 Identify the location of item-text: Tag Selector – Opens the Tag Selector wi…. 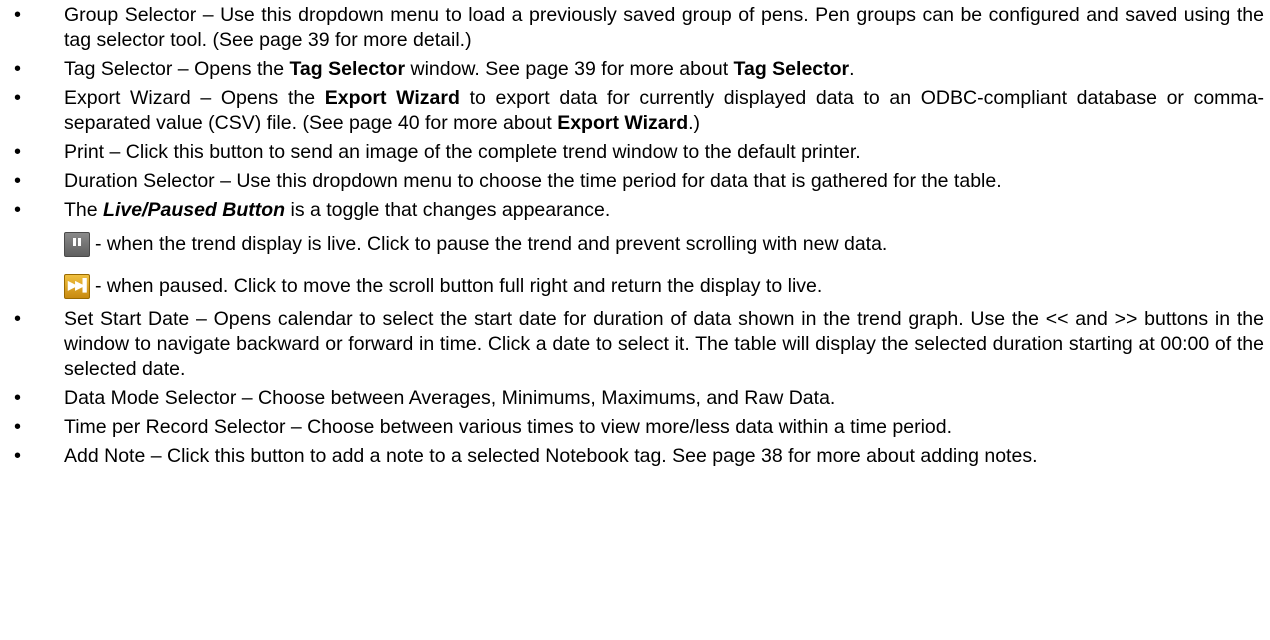
(664, 69).